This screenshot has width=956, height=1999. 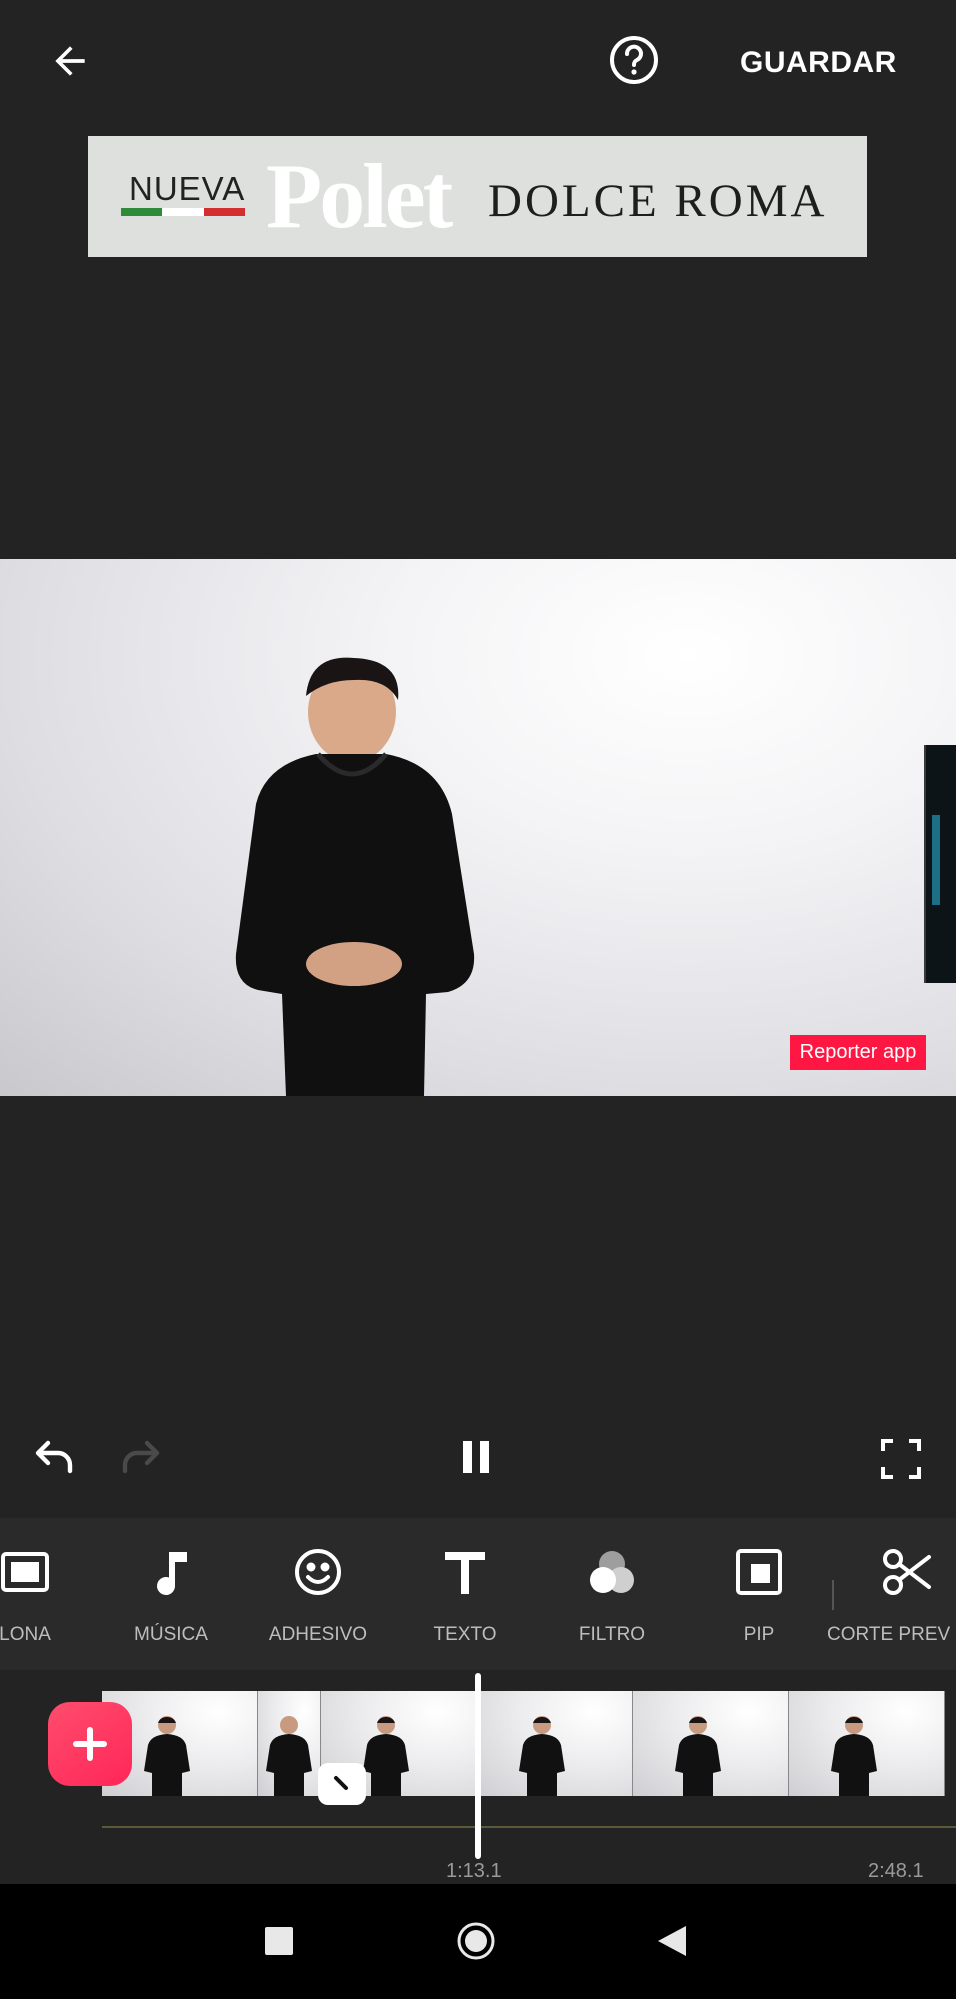 What do you see at coordinates (183, 212) in the screenshot?
I see `italian-flag-stripe` at bounding box center [183, 212].